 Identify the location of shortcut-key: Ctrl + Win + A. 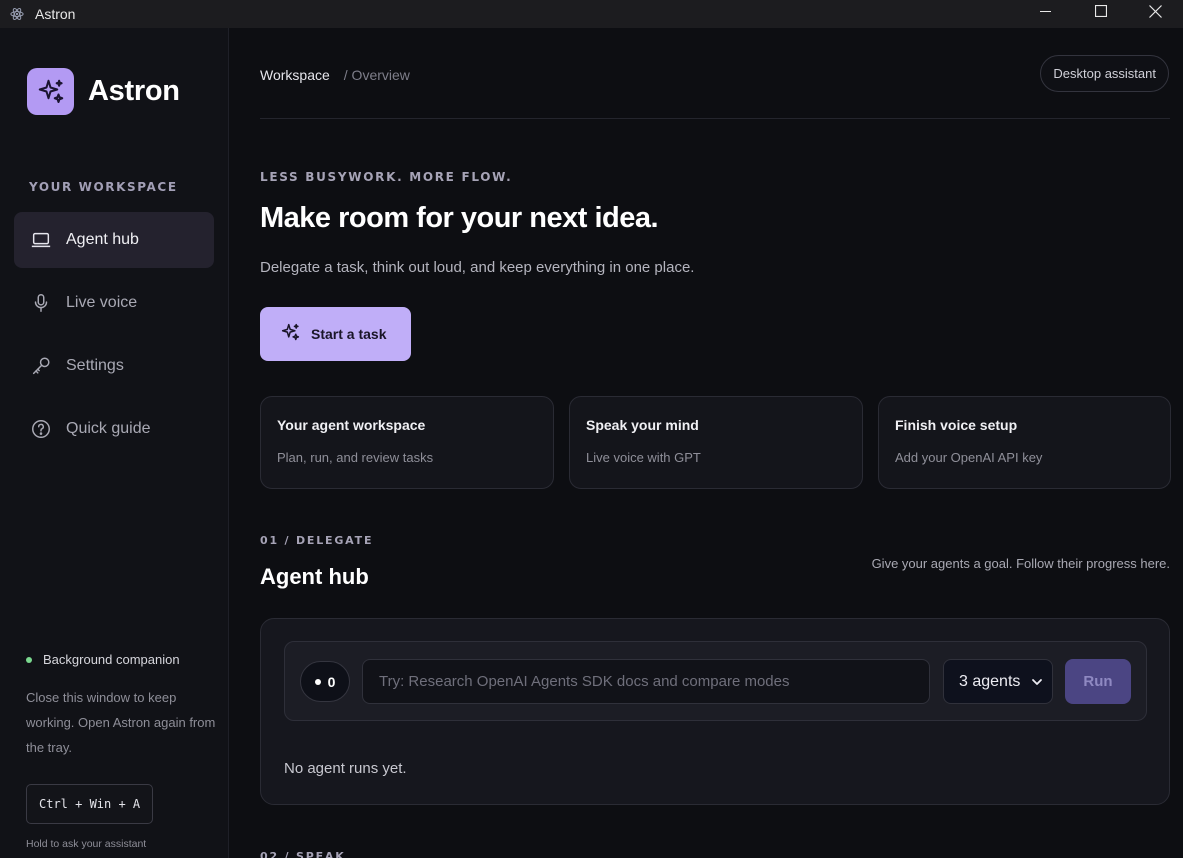
(90, 804).